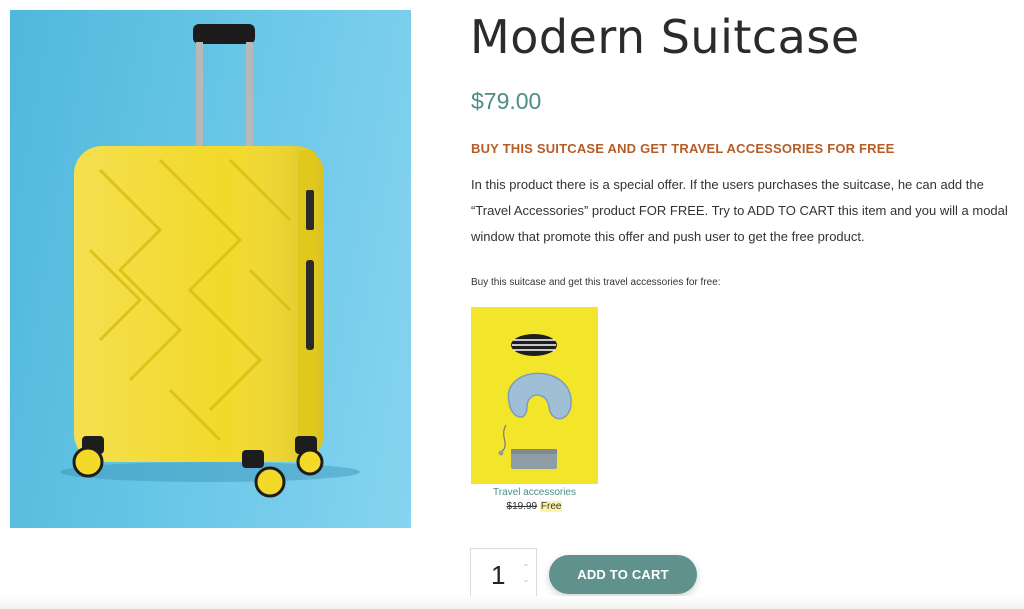  I want to click on quantity-stepper: 1 ⌃ ⌄, so click(503, 574).